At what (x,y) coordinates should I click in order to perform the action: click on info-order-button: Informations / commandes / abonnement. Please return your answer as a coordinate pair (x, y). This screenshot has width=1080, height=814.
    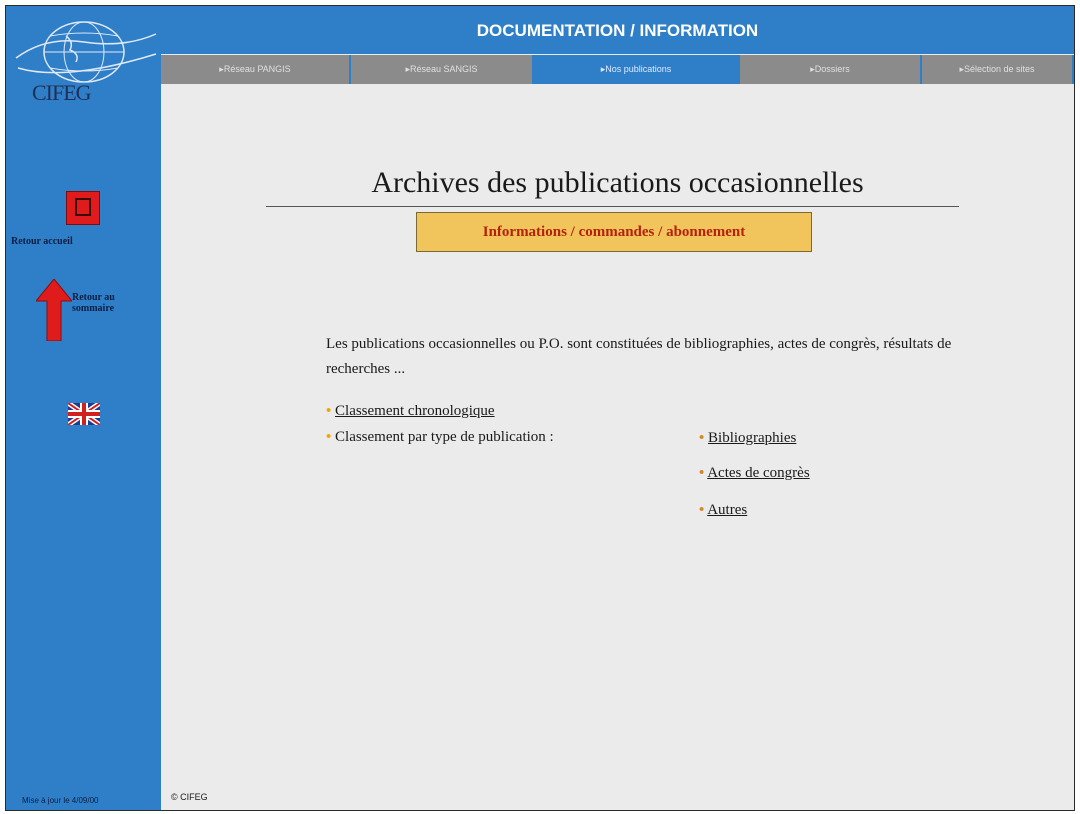
    Looking at the image, I should click on (614, 232).